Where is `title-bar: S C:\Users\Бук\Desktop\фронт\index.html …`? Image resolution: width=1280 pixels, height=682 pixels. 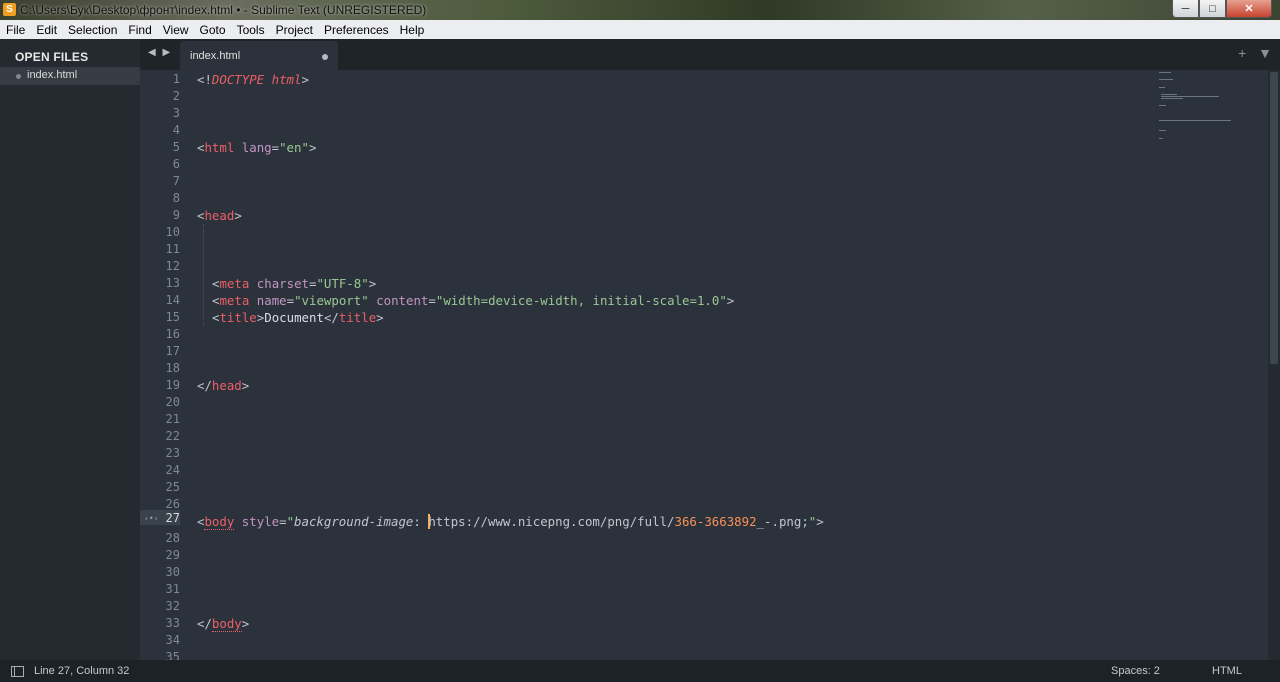 title-bar: S C:\Users\Бук\Desktop\фронт\index.html … is located at coordinates (640, 10).